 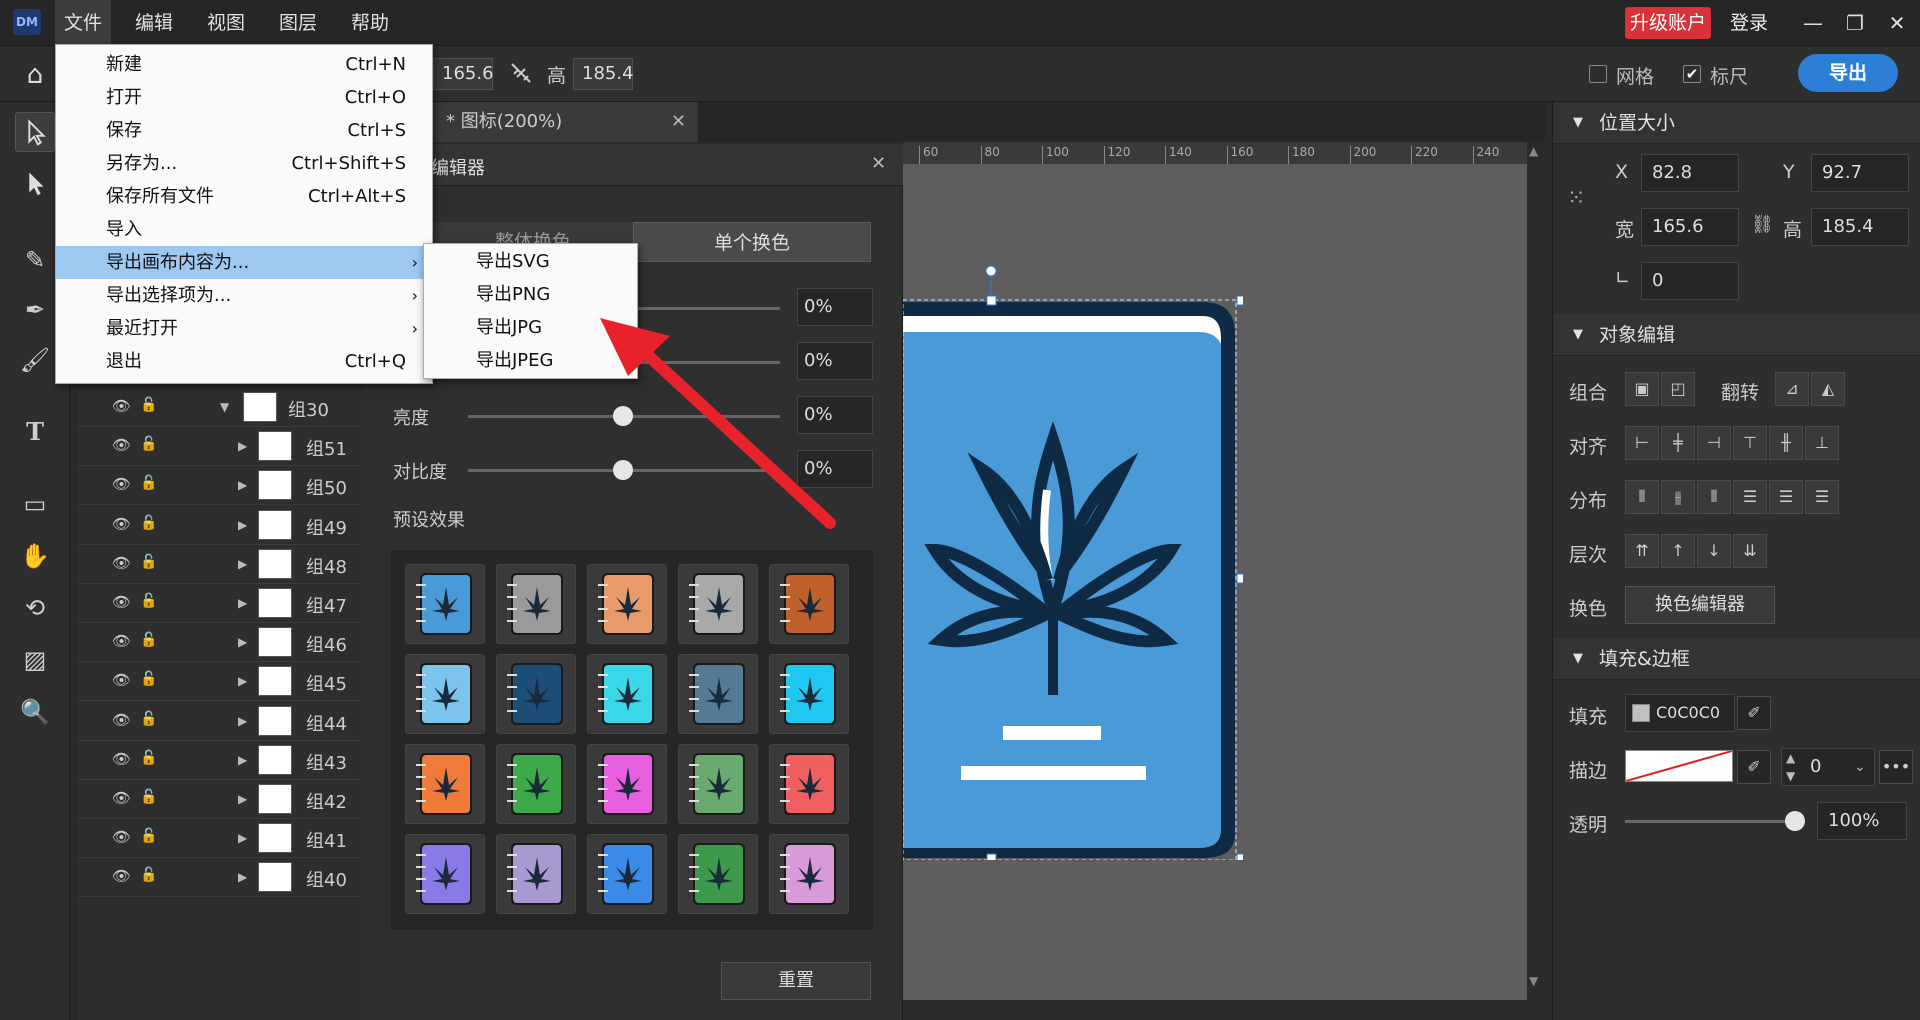 What do you see at coordinates (220, 525) in the screenshot?
I see `layer-row: 👁 🔓 ▶ 组49` at bounding box center [220, 525].